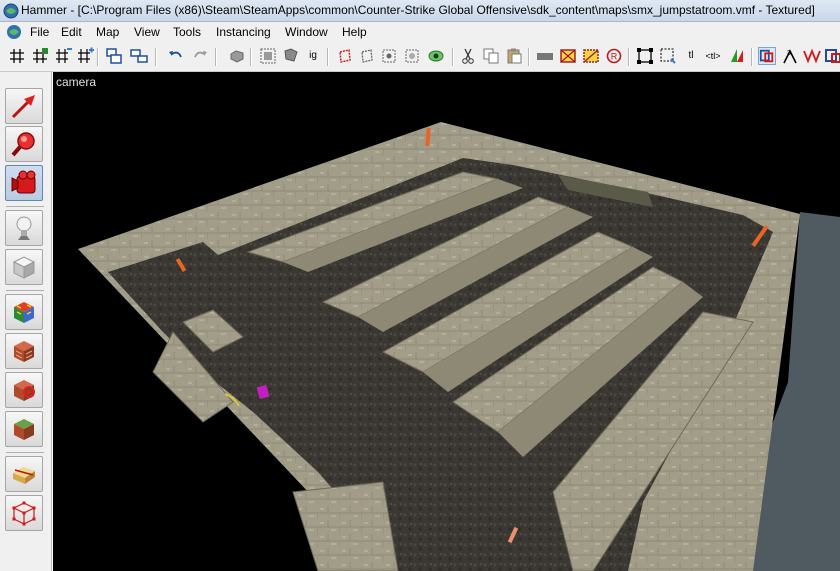 The width and height of the screenshot is (840, 571). I want to click on vertex-snap-icon, so click(832, 56).